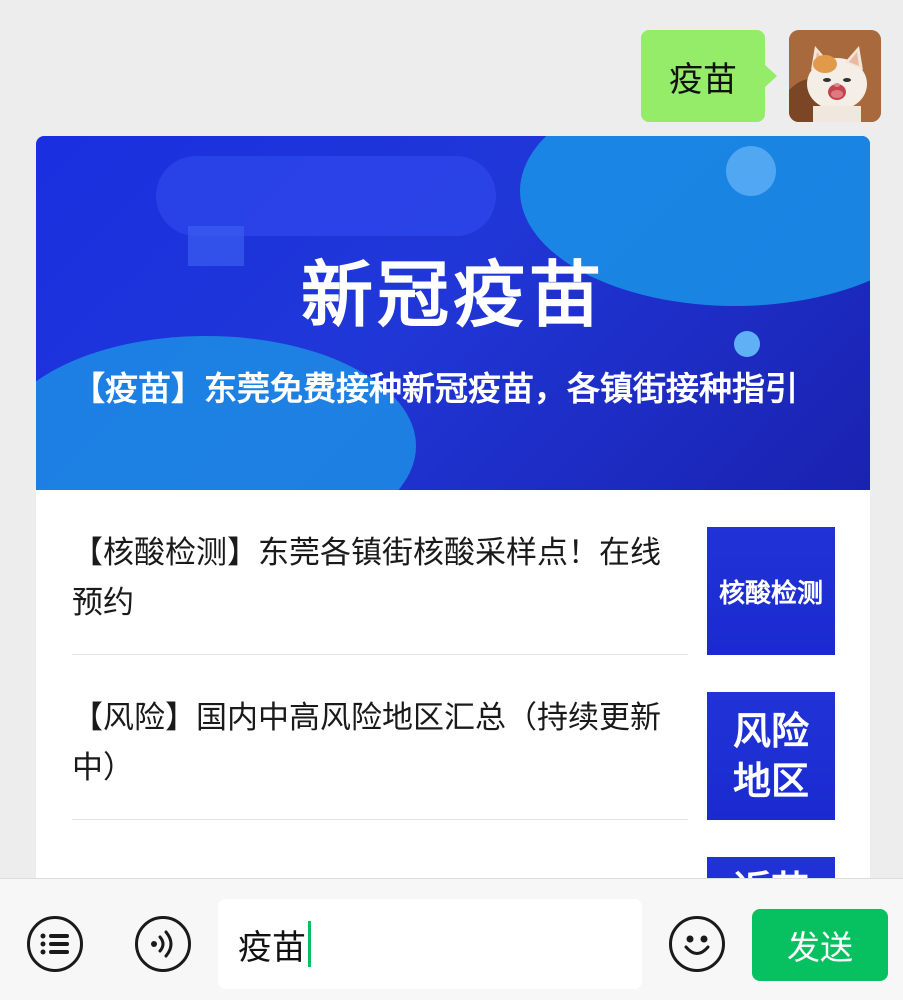 The height and width of the screenshot is (1000, 903). Describe the element at coordinates (820, 945) in the screenshot. I see `send-button: 发送` at that location.